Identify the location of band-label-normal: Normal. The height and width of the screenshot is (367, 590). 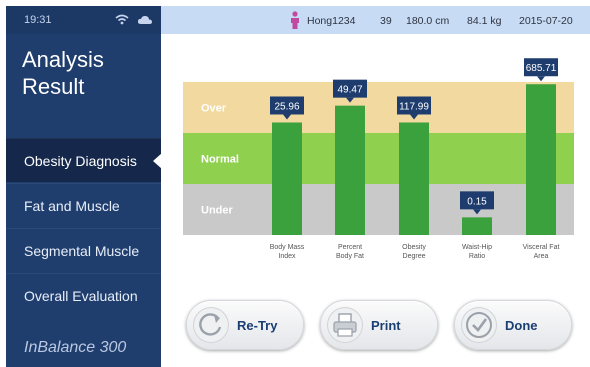
(220, 160).